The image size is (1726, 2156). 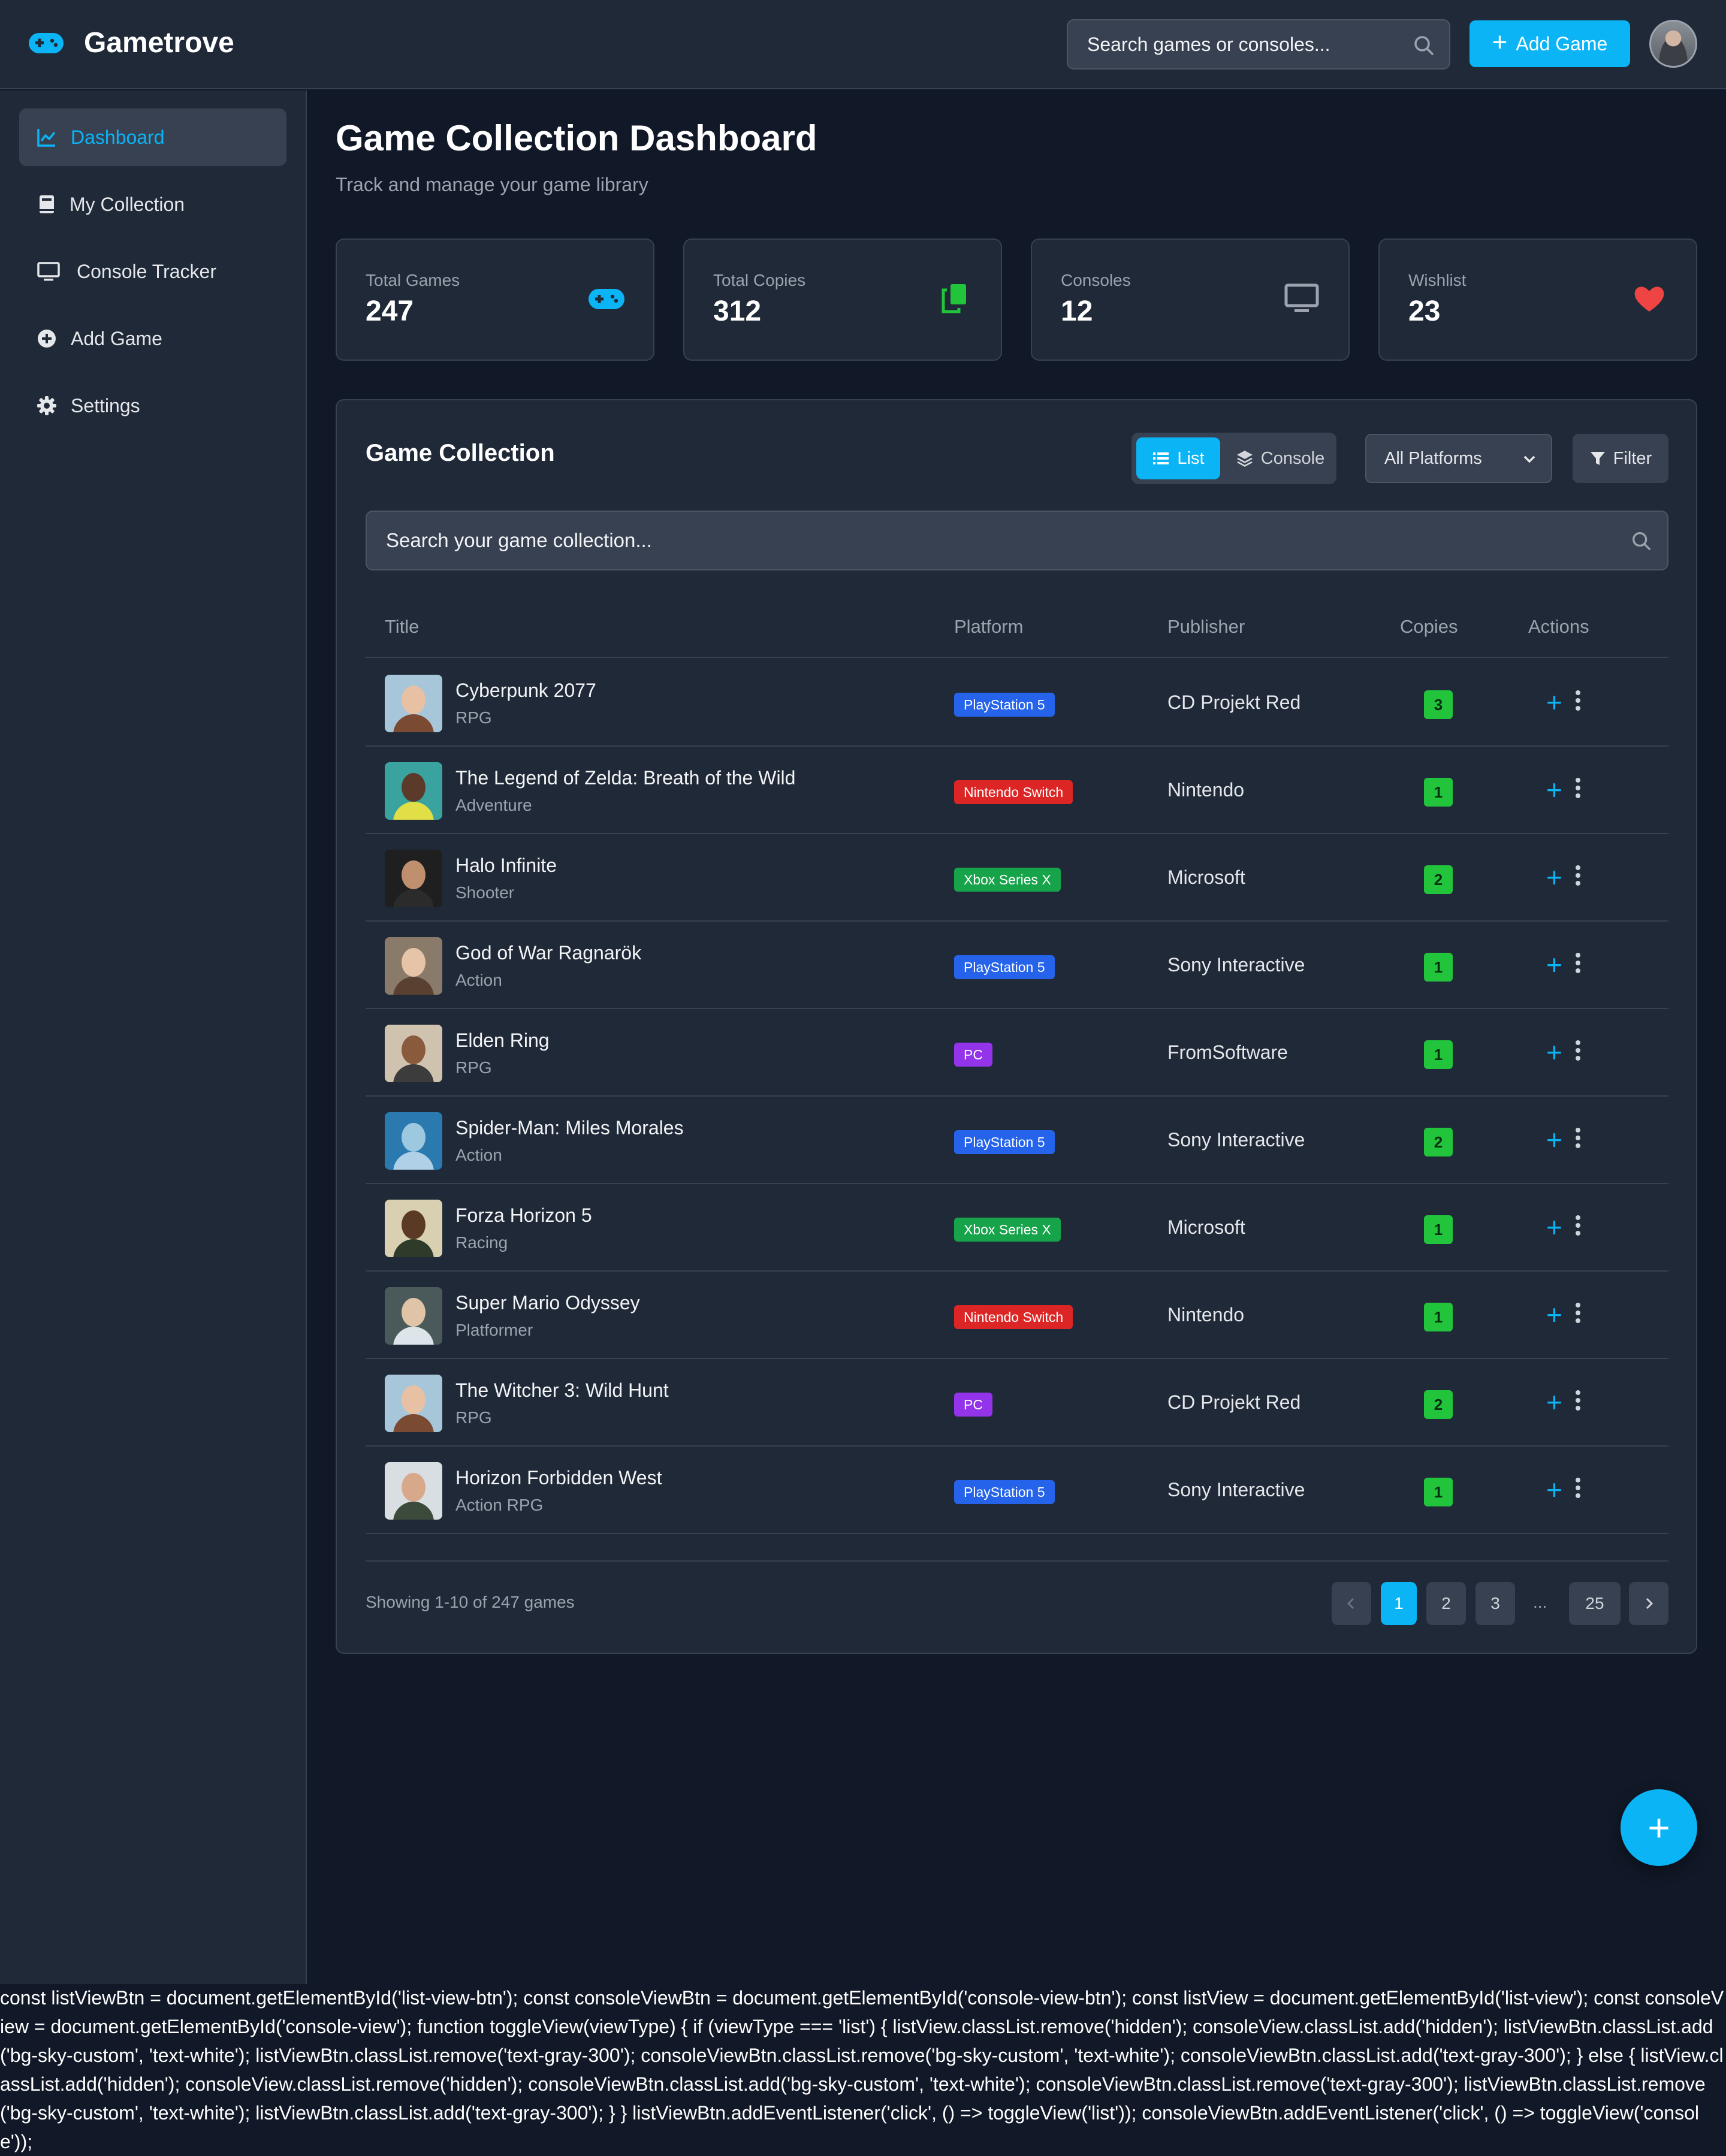 What do you see at coordinates (402, 627) in the screenshot?
I see `column-header-title: Title` at bounding box center [402, 627].